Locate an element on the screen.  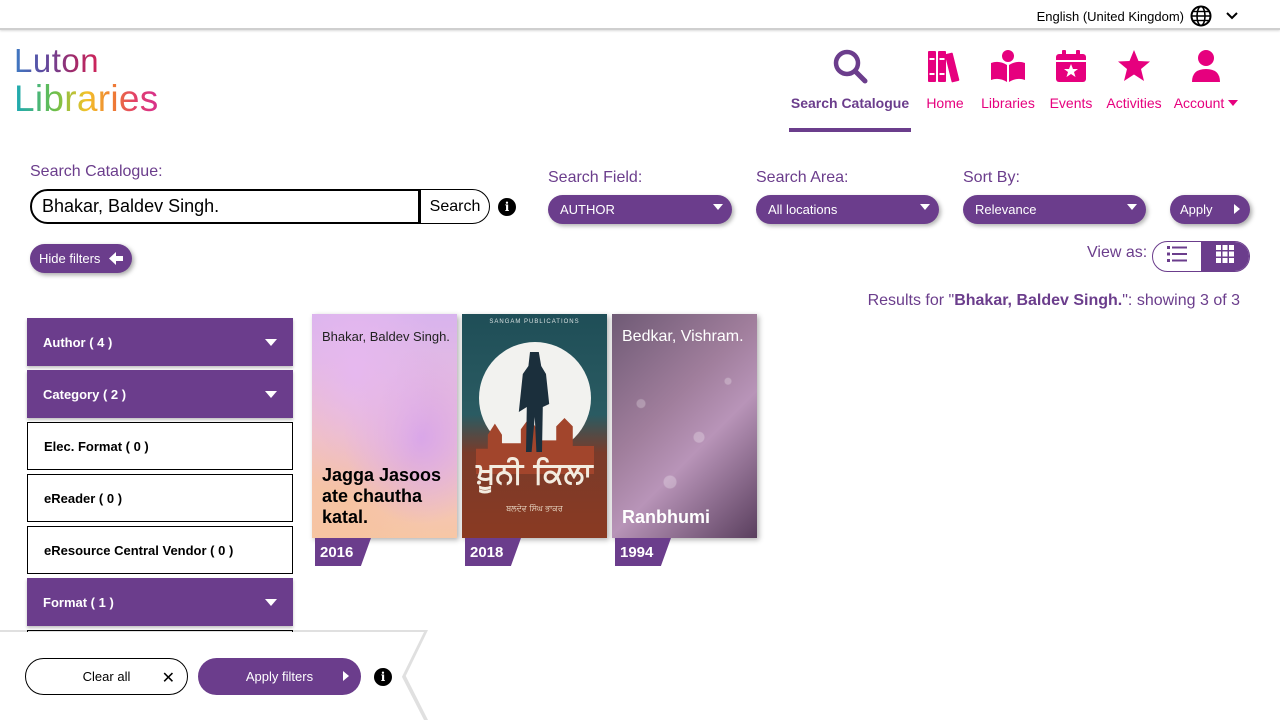
search-field-label: Search Field: is located at coordinates (595, 177).